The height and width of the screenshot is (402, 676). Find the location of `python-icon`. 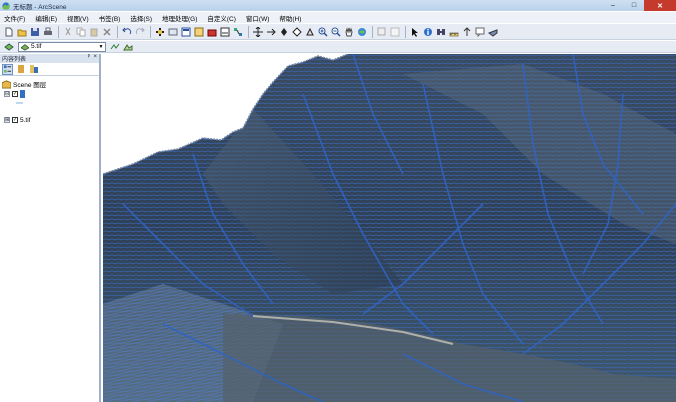

python-icon is located at coordinates (224, 31).